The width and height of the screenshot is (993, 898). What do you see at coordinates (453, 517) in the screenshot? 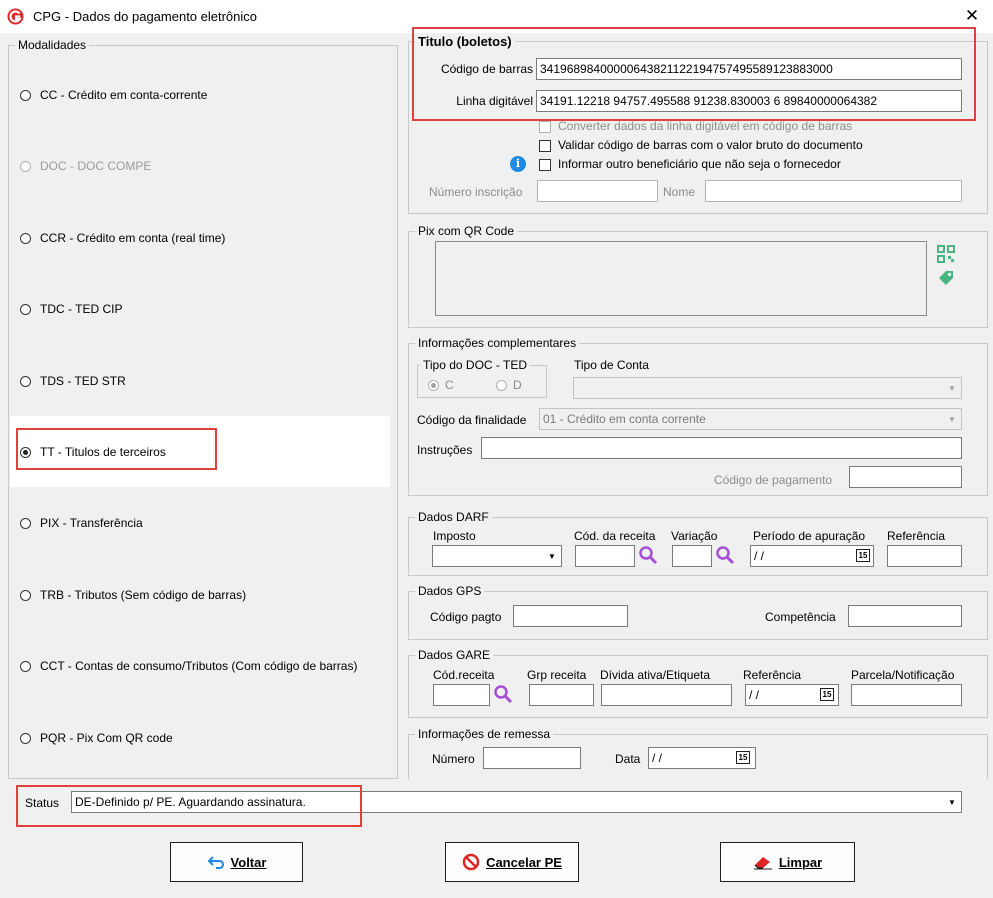
I see `darf-legend: Dados DARF` at bounding box center [453, 517].